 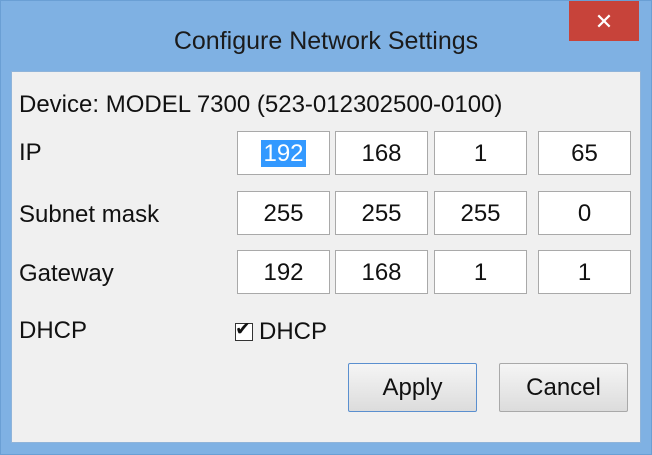 What do you see at coordinates (381, 213) in the screenshot?
I see `subnet-octet-2: 255` at bounding box center [381, 213].